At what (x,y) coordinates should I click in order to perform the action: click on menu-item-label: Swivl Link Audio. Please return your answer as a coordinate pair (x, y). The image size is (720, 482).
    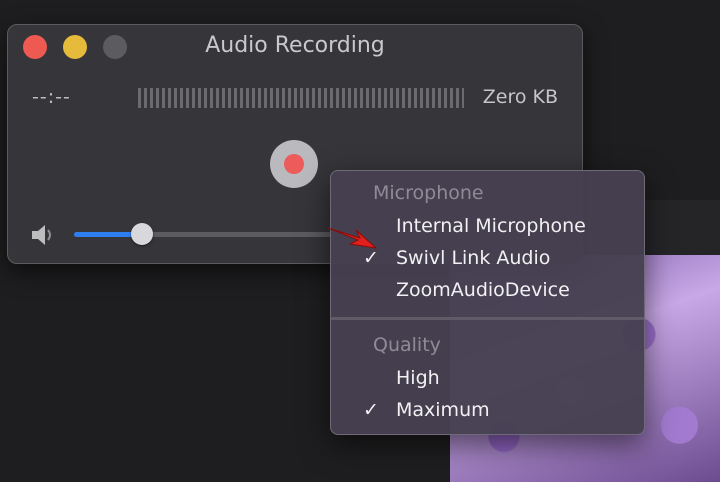
    Looking at the image, I should click on (473, 258).